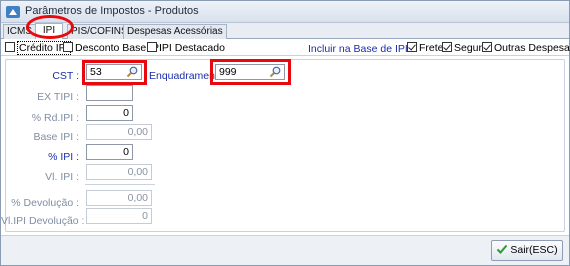  Describe the element at coordinates (465, 48) in the screenshot. I see `seguro-checkbox: Seguro` at that location.